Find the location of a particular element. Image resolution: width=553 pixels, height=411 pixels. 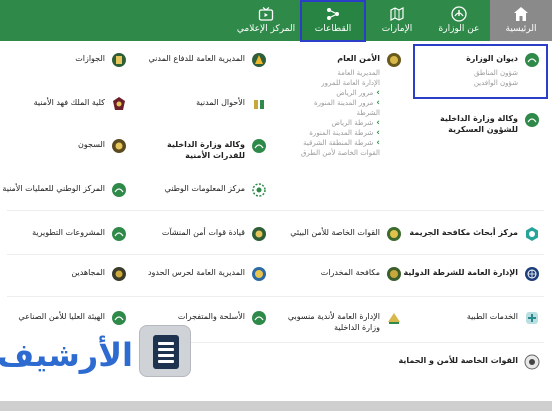

nav-emirates: الإمارات is located at coordinates (398, 20).